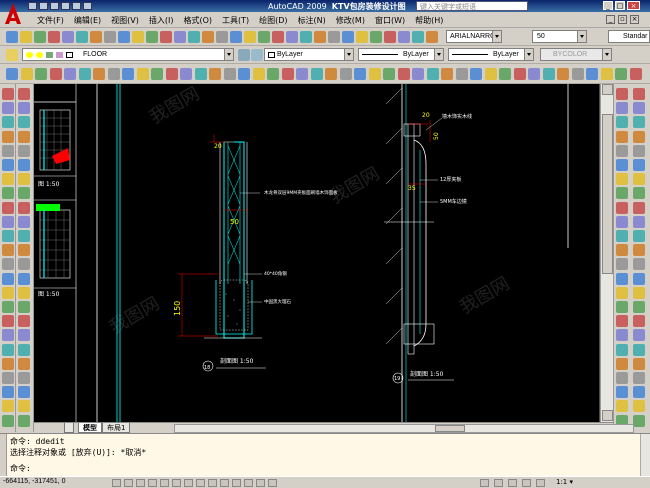 This screenshot has width=650, height=488. What do you see at coordinates (472, 6) in the screenshot?
I see `help-search-input: 键入关键字或短语` at bounding box center [472, 6].